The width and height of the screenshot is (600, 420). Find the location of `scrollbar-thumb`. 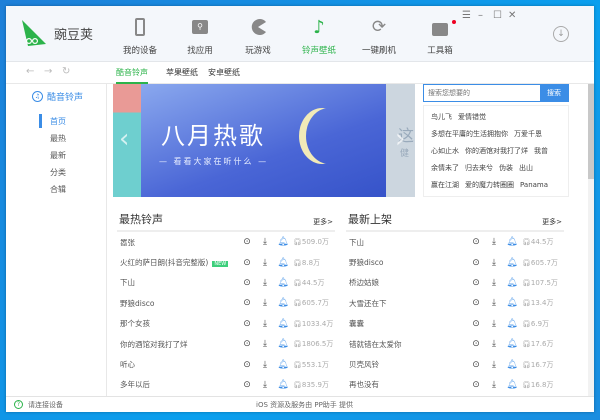

scrollbar-thumb is located at coordinates (591, 131).